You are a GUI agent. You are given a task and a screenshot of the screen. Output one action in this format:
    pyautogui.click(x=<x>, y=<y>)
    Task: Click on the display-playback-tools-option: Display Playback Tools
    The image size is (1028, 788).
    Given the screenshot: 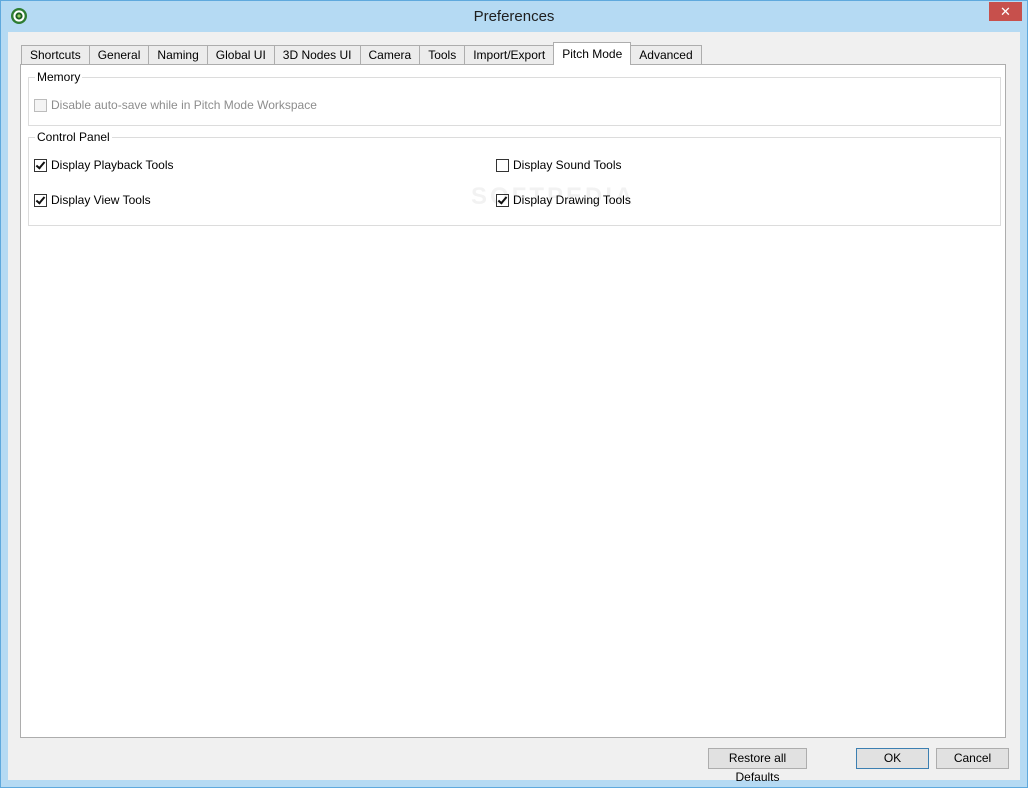 What is the action you would take?
    pyautogui.click(x=104, y=165)
    